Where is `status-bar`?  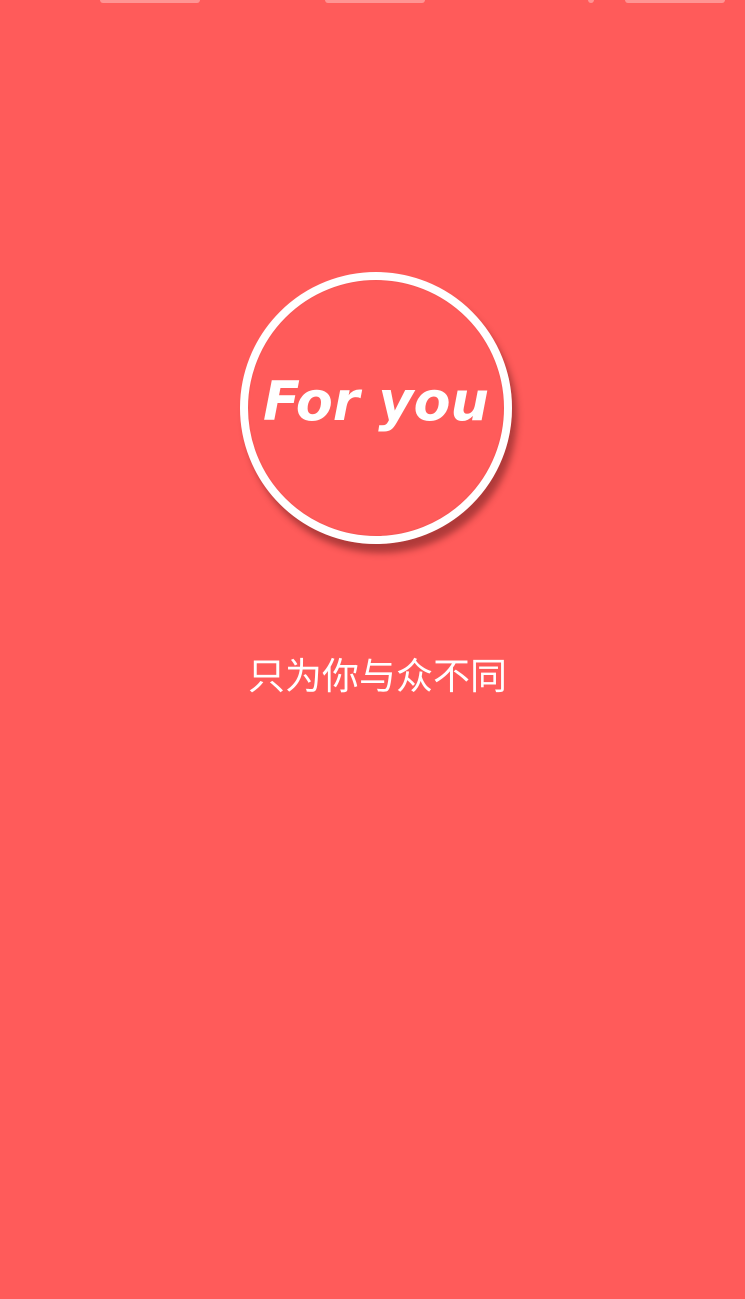
status-bar is located at coordinates (372, 3).